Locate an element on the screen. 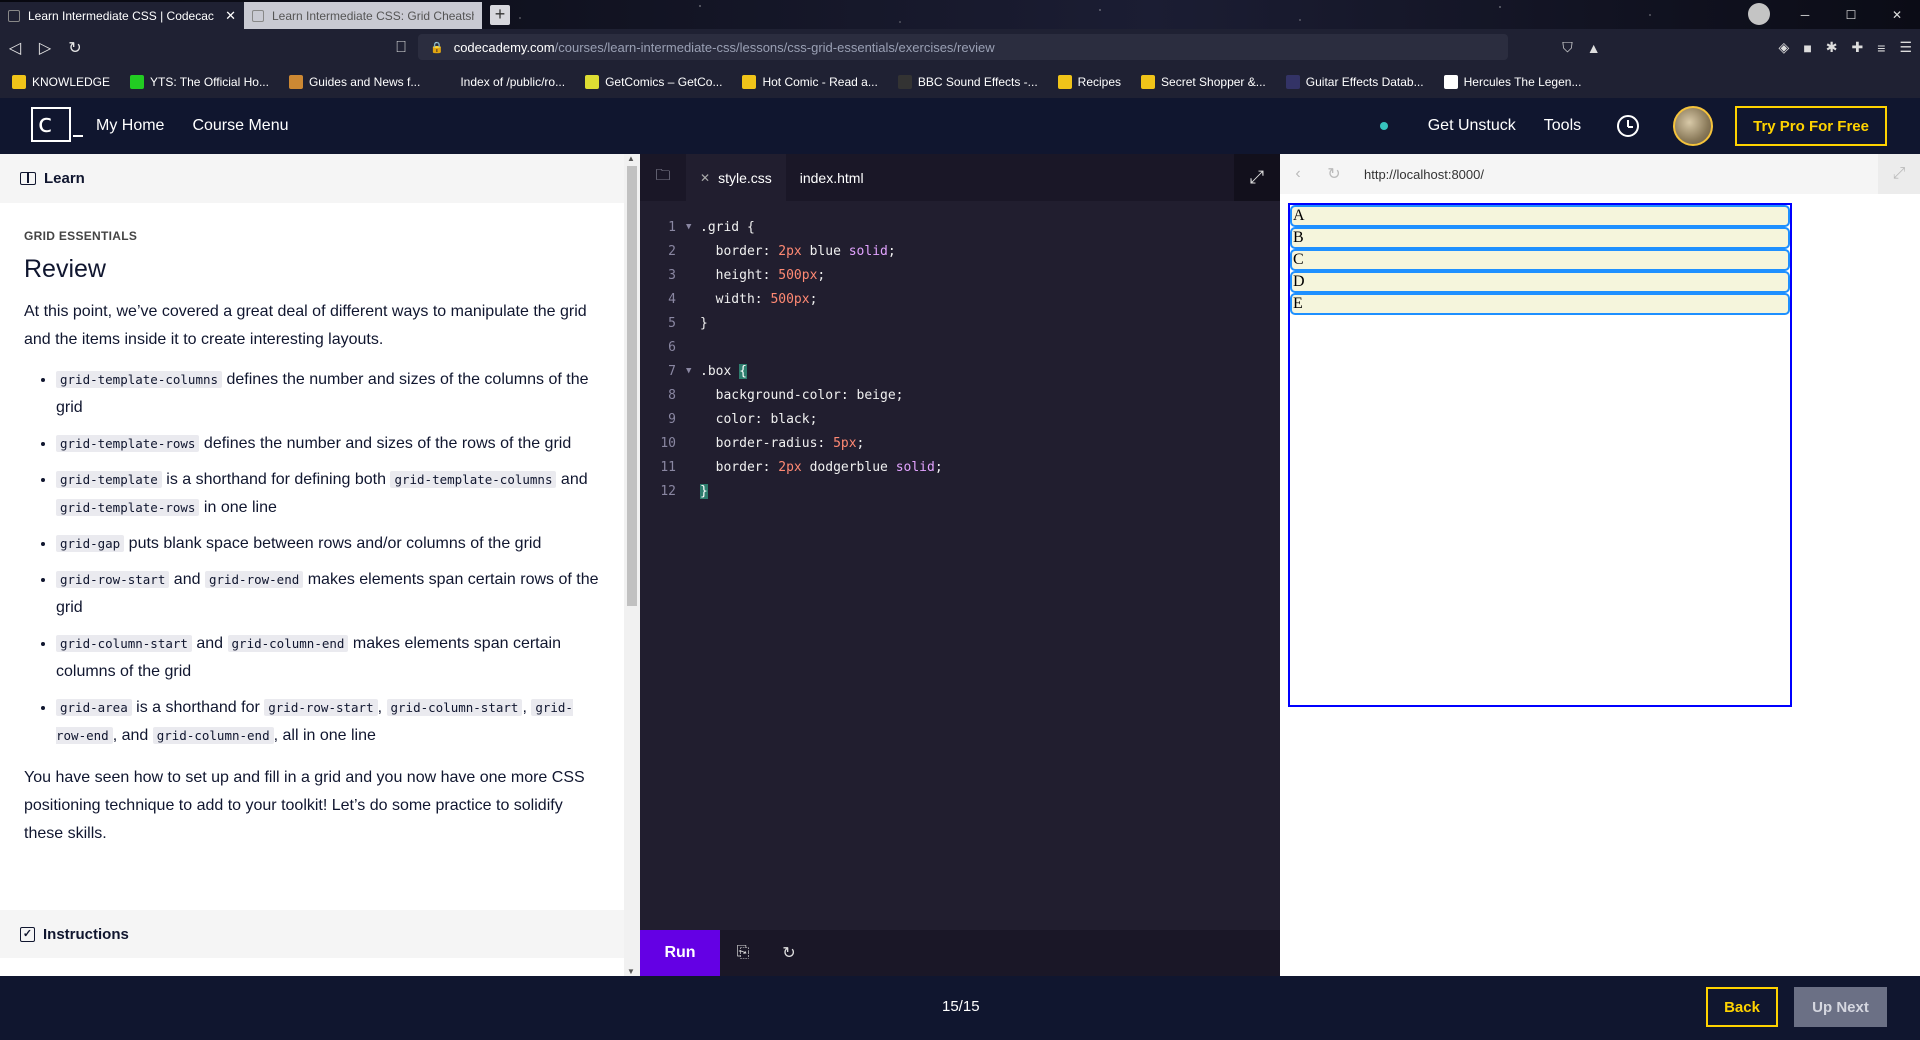 The width and height of the screenshot is (1920, 1040). site-icon is located at coordinates (137, 82).